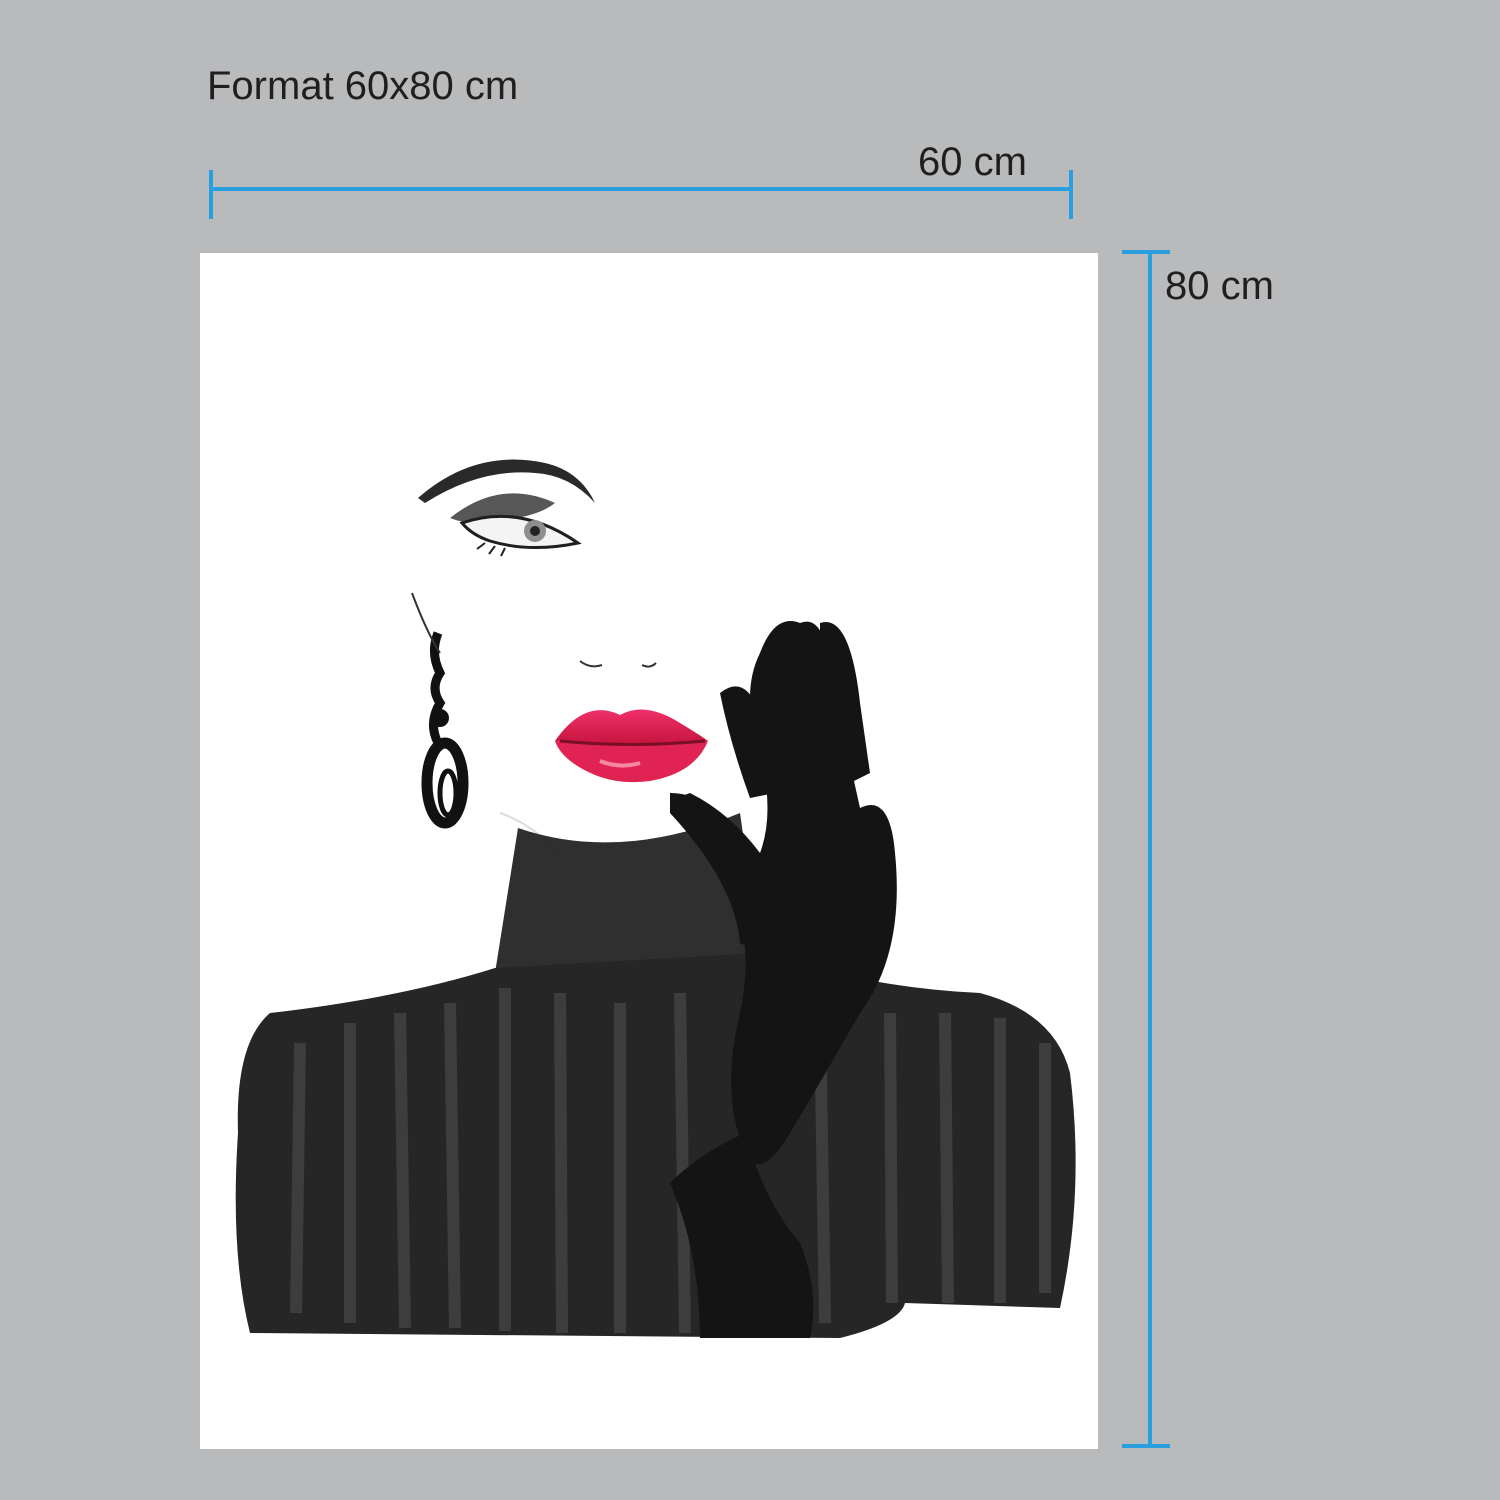 This screenshot has height=1500, width=1500. I want to click on pupil, so click(535, 531).